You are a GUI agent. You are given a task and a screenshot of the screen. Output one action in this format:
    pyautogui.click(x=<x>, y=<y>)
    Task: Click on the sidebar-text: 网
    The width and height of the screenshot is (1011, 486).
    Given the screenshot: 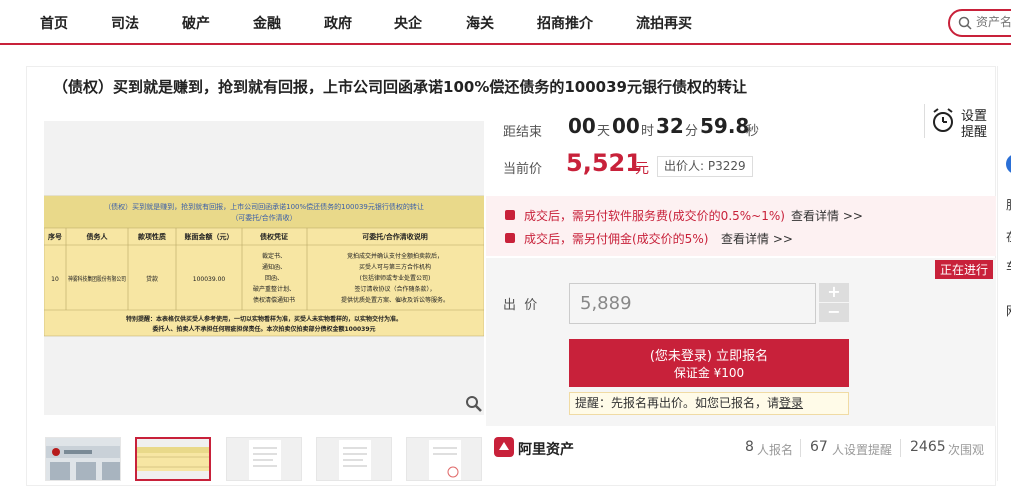 What is the action you would take?
    pyautogui.click(x=1008, y=310)
    